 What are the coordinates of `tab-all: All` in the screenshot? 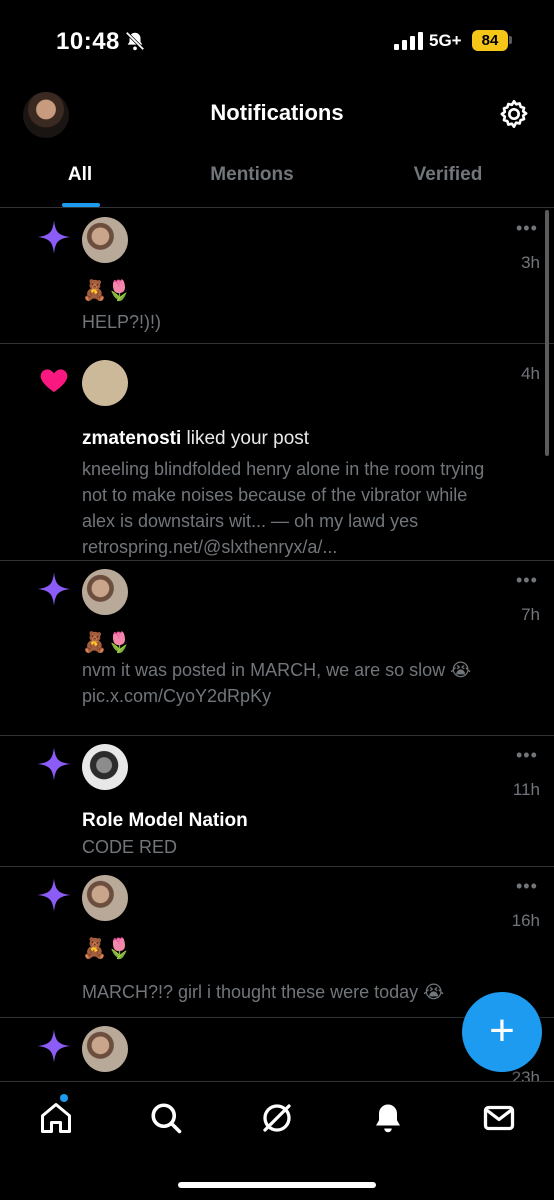 It's located at (80, 180).